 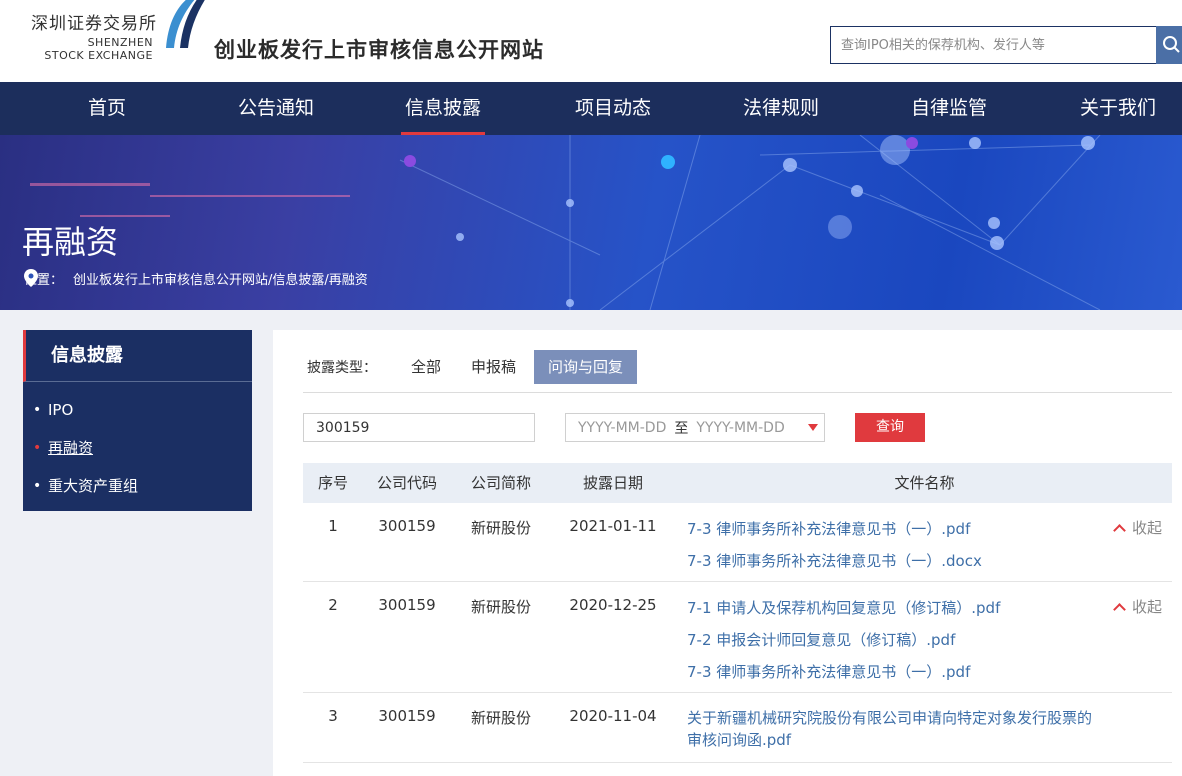 I want to click on col-header-date: 披露日期, so click(x=612, y=483).